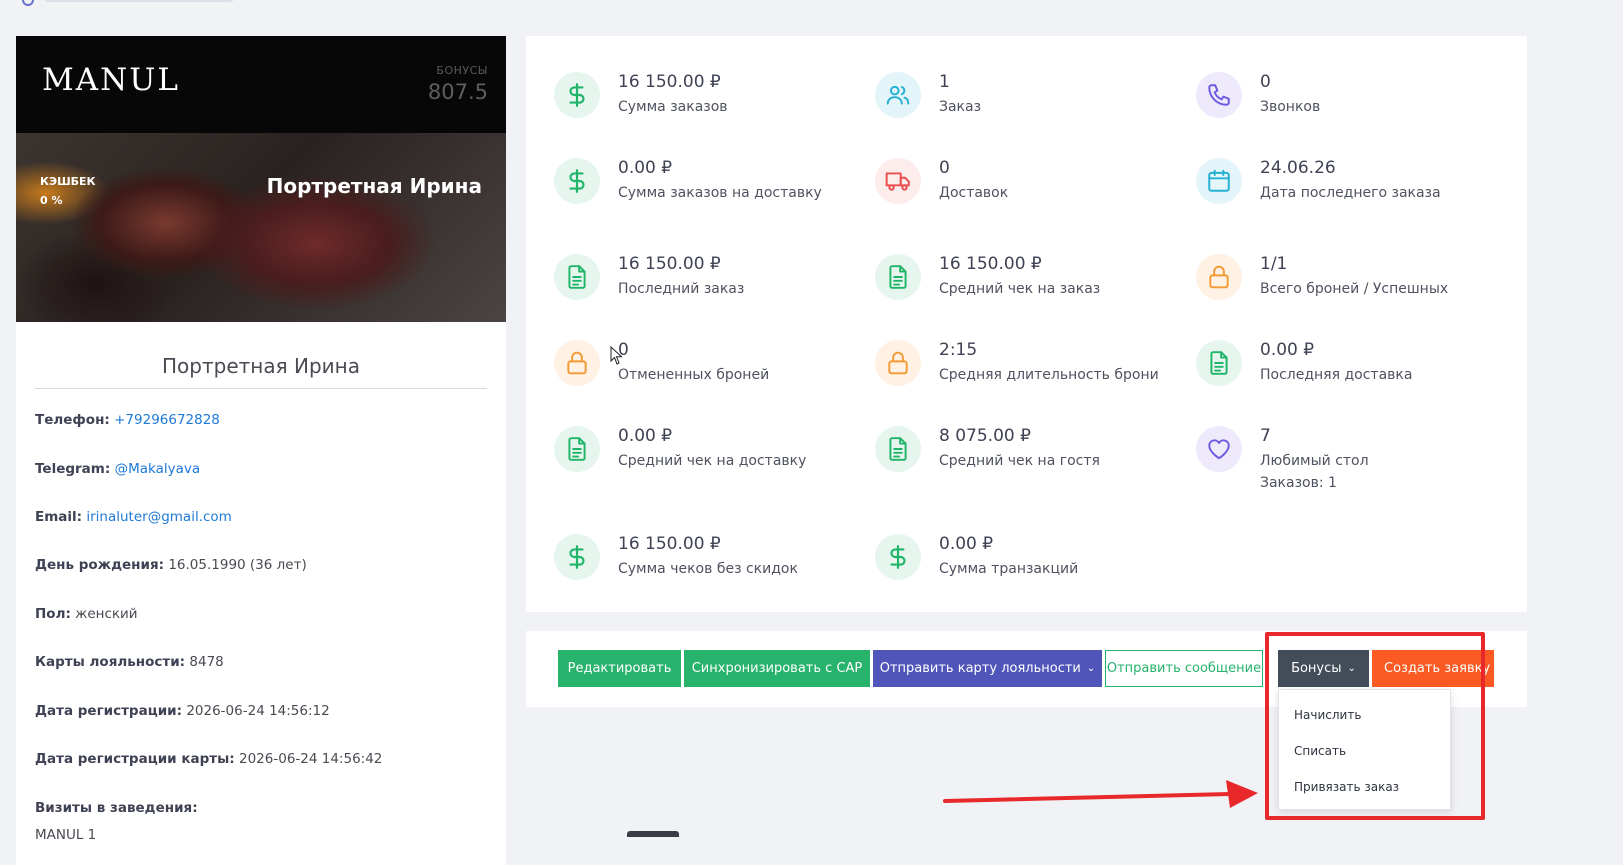 The image size is (1623, 865). What do you see at coordinates (1274, 264) in the screenshot?
I see `stat-value: 1/1` at bounding box center [1274, 264].